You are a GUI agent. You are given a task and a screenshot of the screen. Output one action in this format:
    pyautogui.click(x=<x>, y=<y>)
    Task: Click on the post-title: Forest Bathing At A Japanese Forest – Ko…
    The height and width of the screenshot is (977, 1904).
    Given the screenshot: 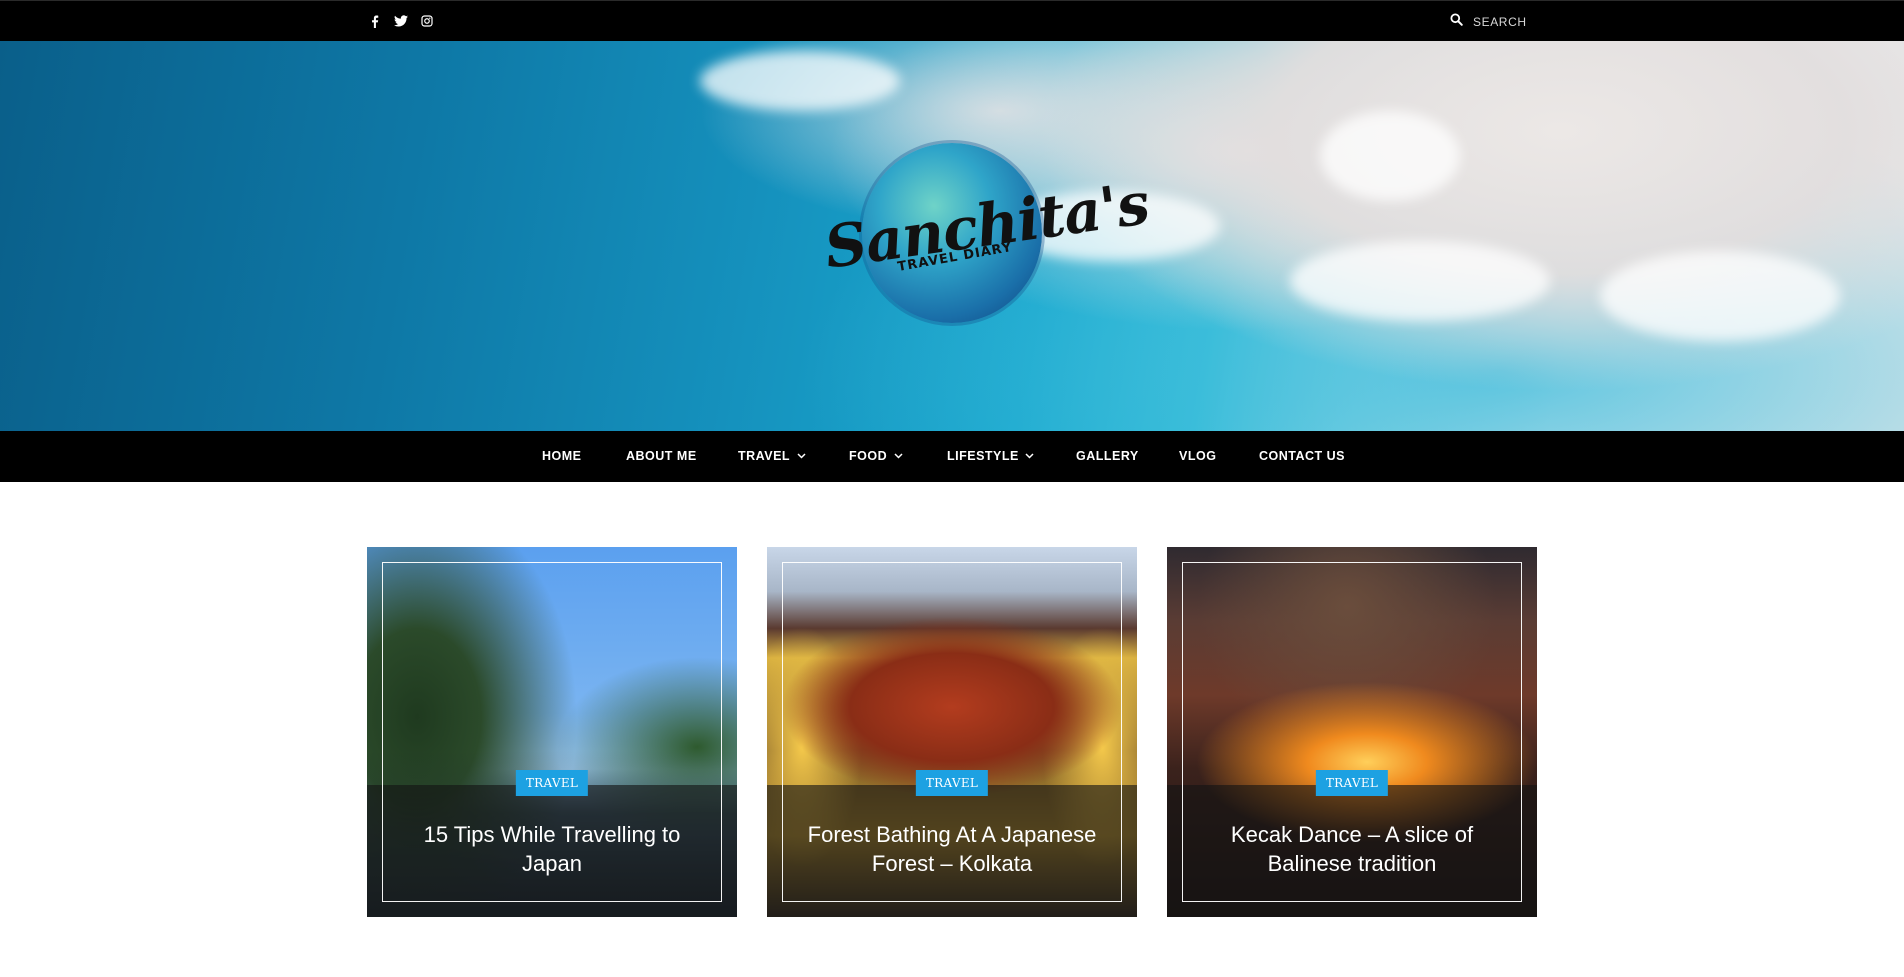 What is the action you would take?
    pyautogui.click(x=952, y=849)
    